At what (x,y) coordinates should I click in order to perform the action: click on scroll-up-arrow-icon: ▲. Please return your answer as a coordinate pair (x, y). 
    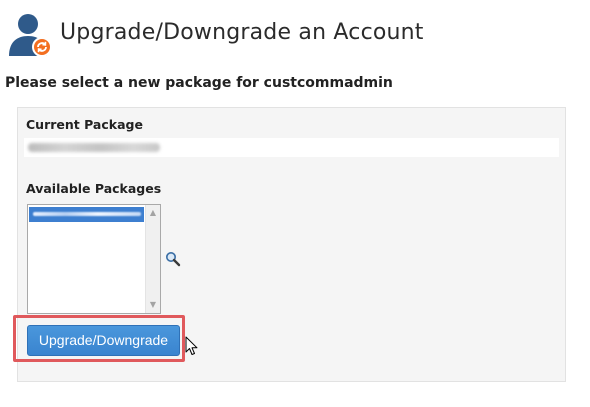
    Looking at the image, I should click on (153, 213).